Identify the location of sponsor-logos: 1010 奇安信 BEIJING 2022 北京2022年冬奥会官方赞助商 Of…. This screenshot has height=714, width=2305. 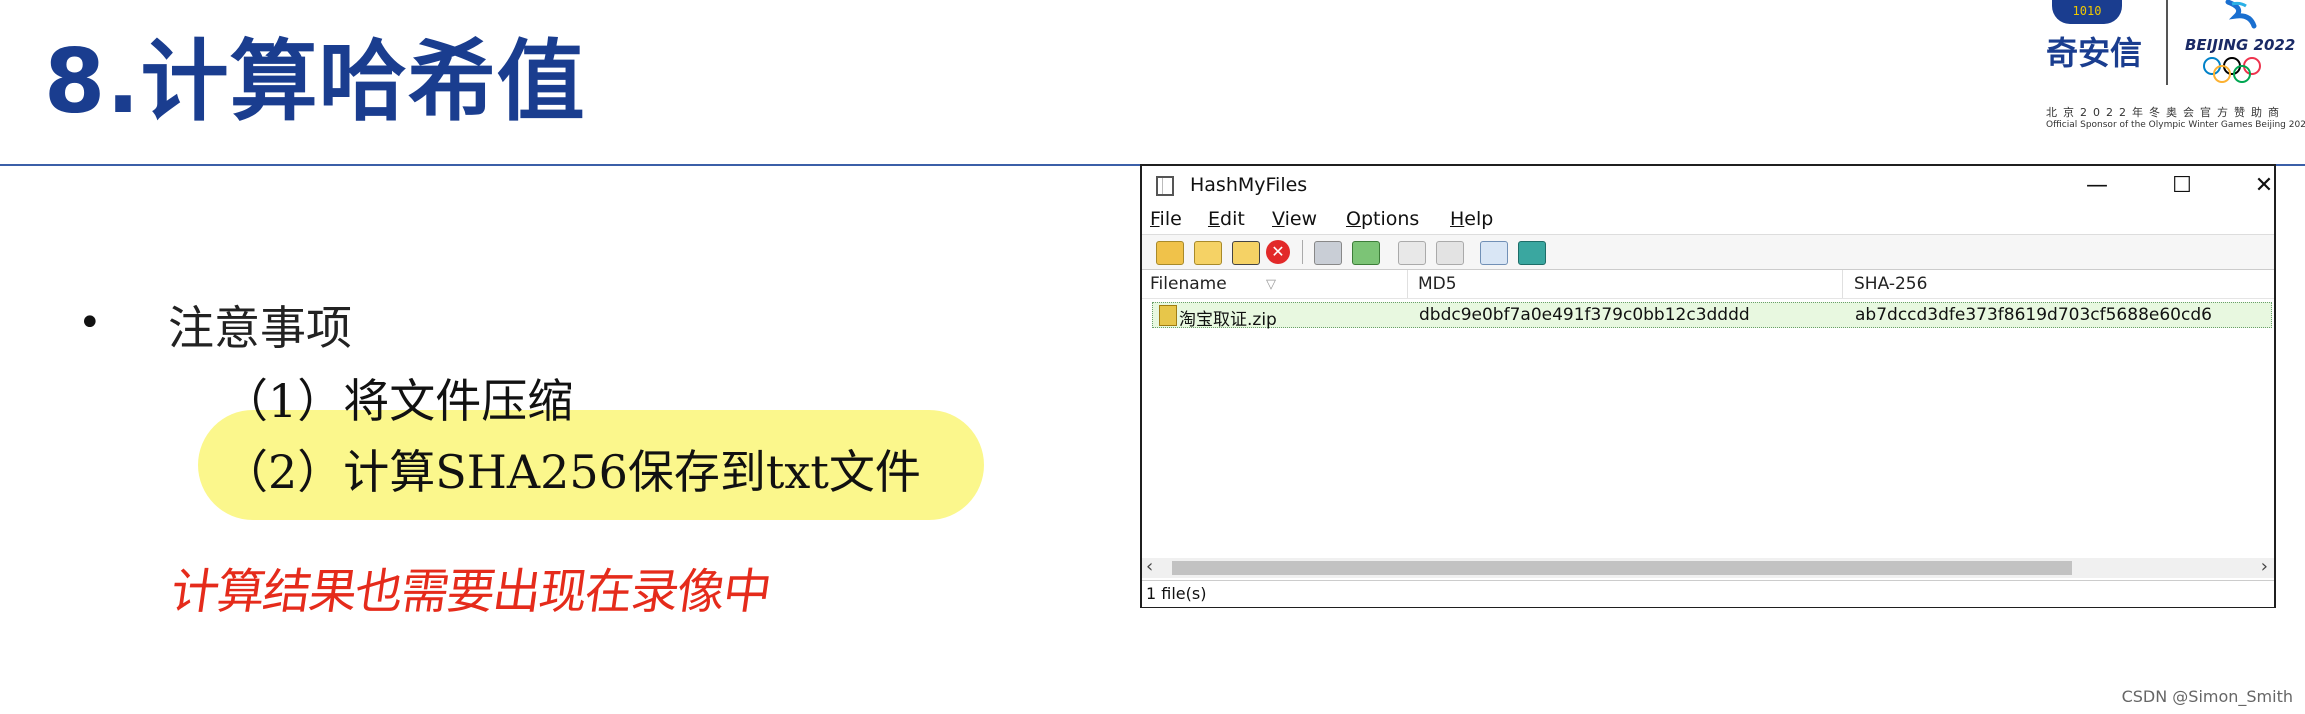
(2167, 70).